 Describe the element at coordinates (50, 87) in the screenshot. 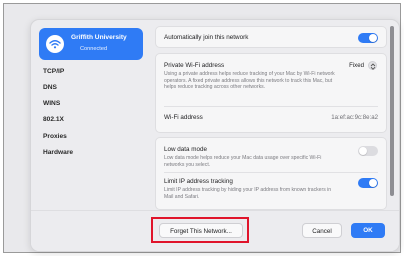

I see `sidebar-item-dns: DNS` at that location.